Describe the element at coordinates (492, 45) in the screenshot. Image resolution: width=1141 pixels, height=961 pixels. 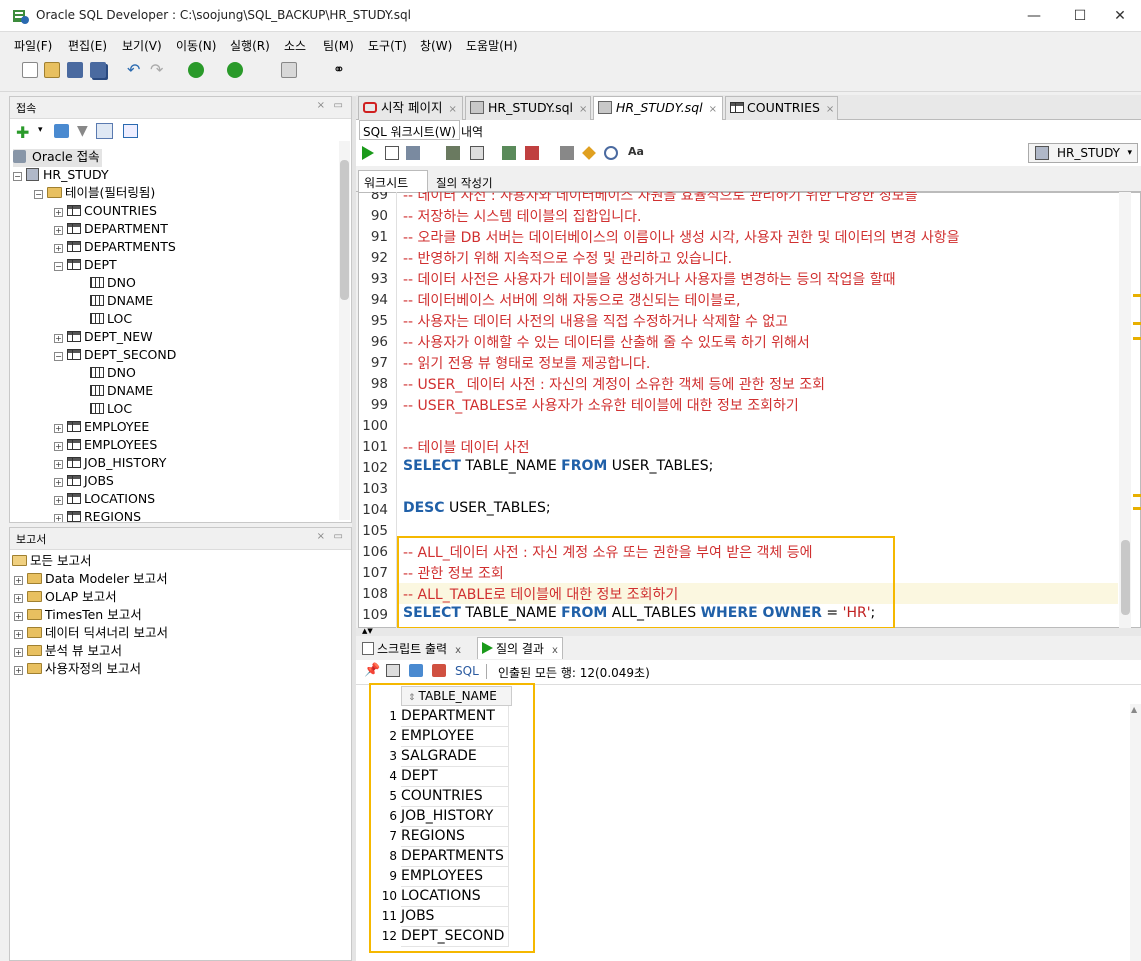
I see `menu-help: 도움말(H)` at that location.